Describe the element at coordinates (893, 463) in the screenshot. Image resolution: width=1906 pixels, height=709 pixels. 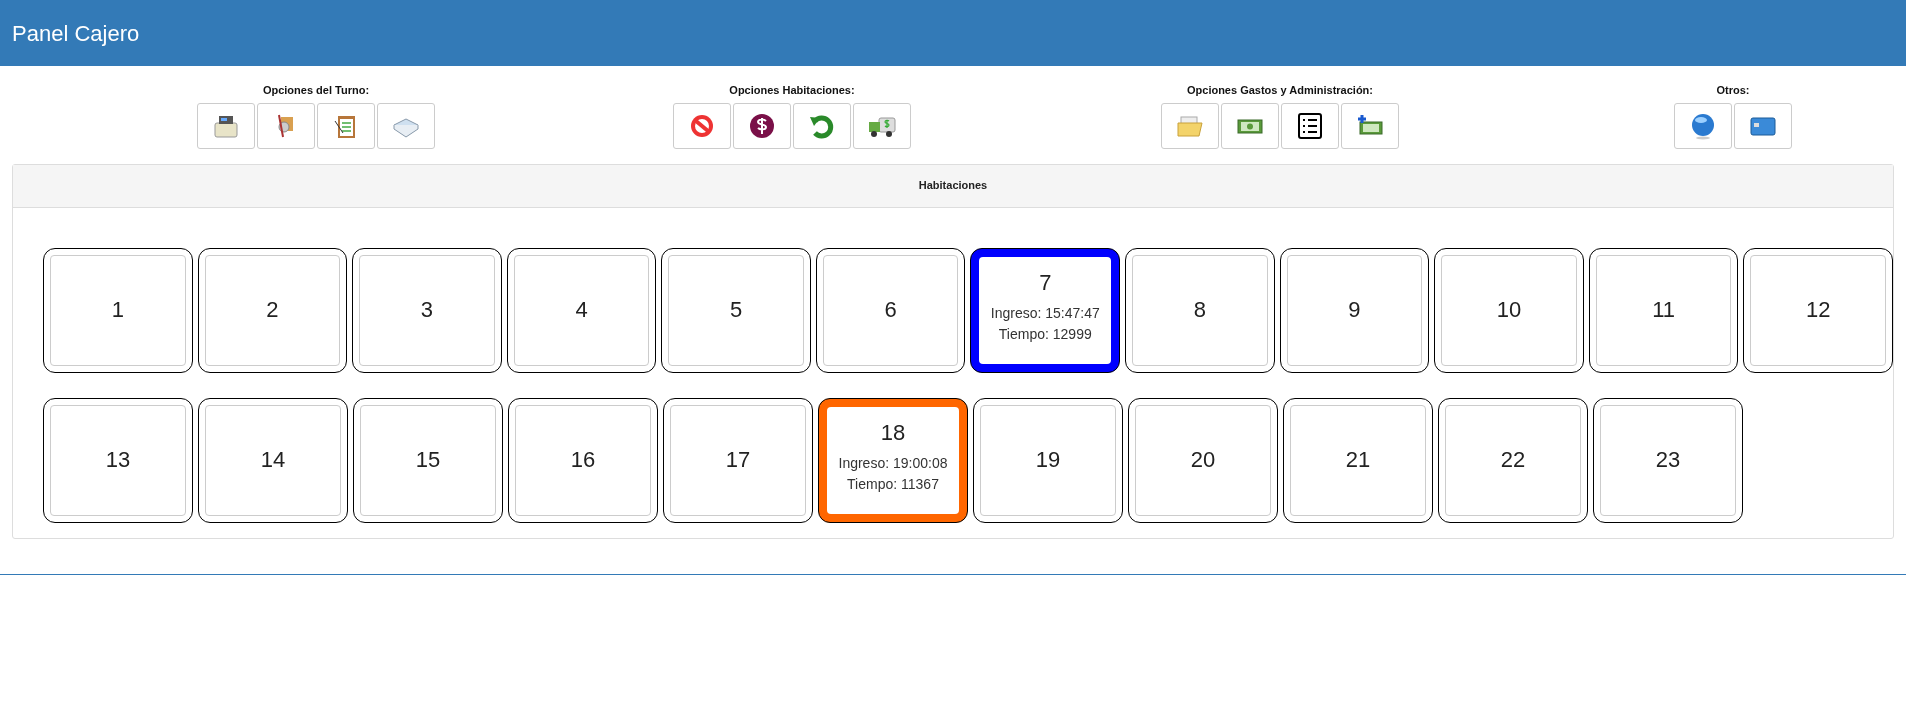
I see `check-in-time: Ingreso: 19:00:08` at that location.